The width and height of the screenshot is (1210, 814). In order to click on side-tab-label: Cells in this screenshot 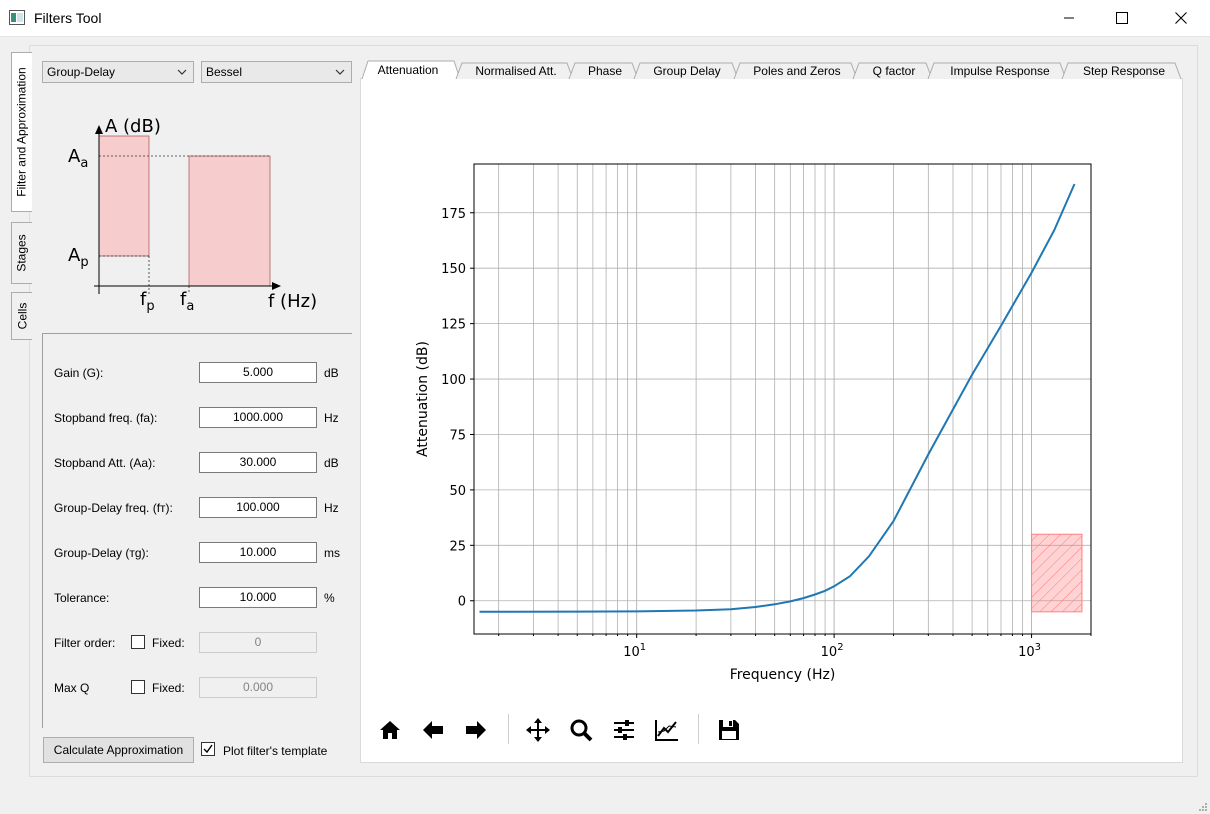, I will do `click(22, 316)`.